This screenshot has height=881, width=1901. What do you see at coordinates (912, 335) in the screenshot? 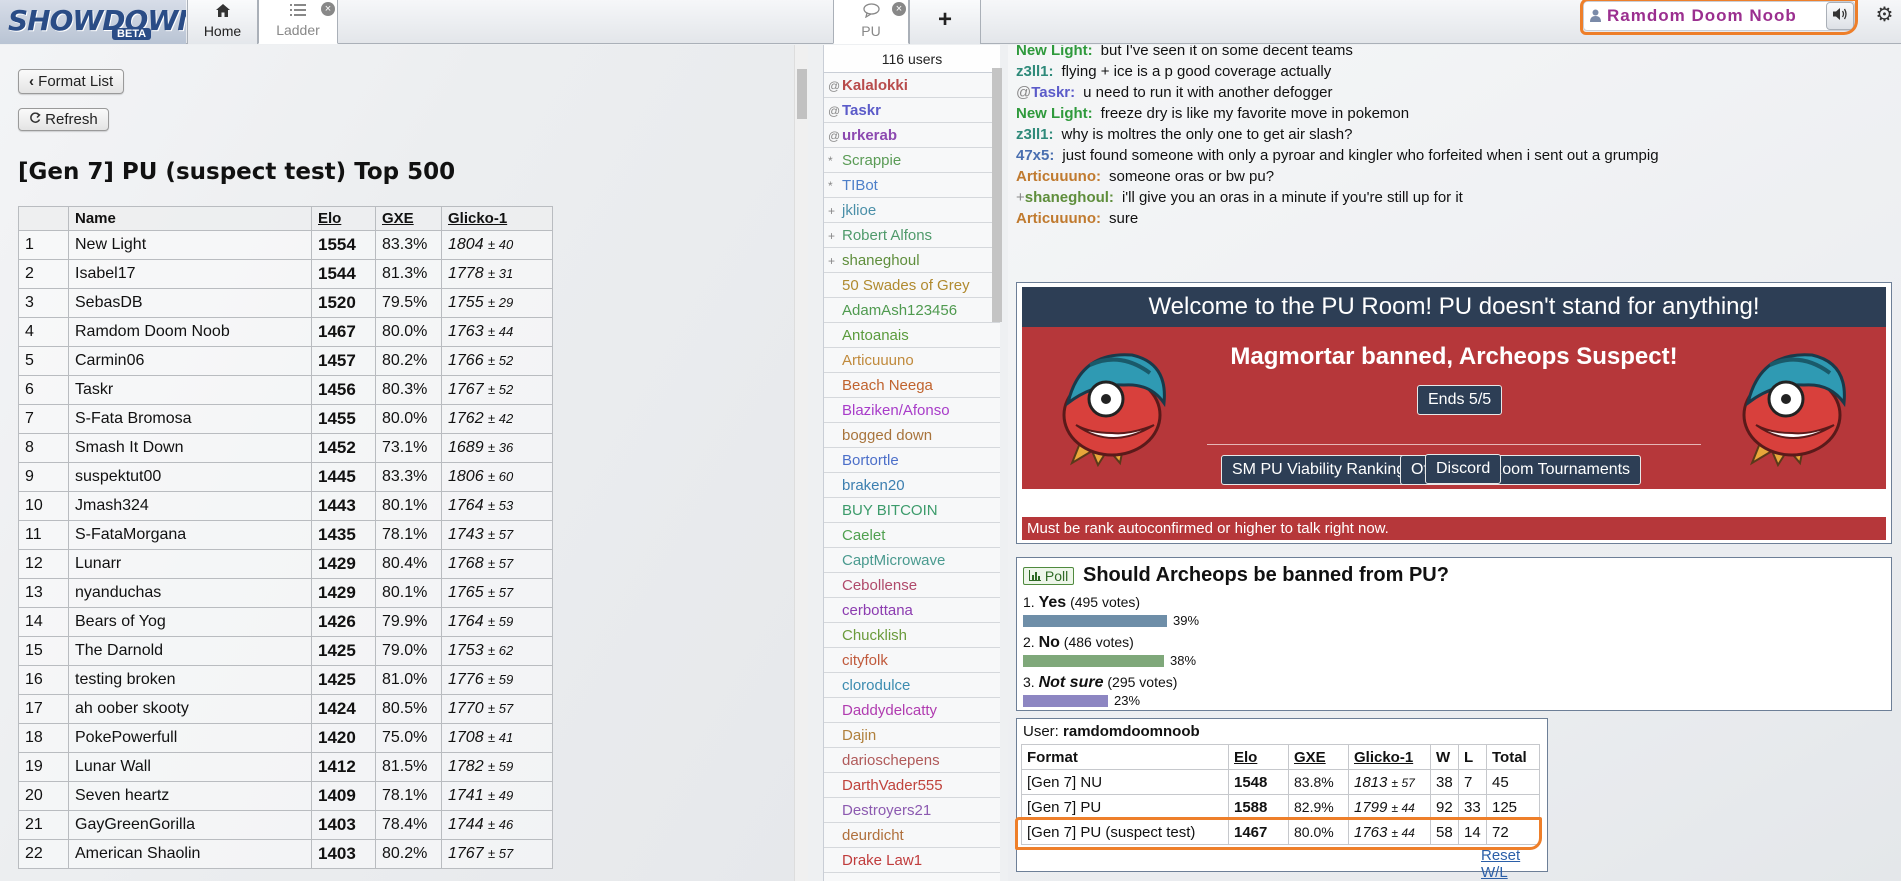
I see `userlist-item: Antoanais` at bounding box center [912, 335].